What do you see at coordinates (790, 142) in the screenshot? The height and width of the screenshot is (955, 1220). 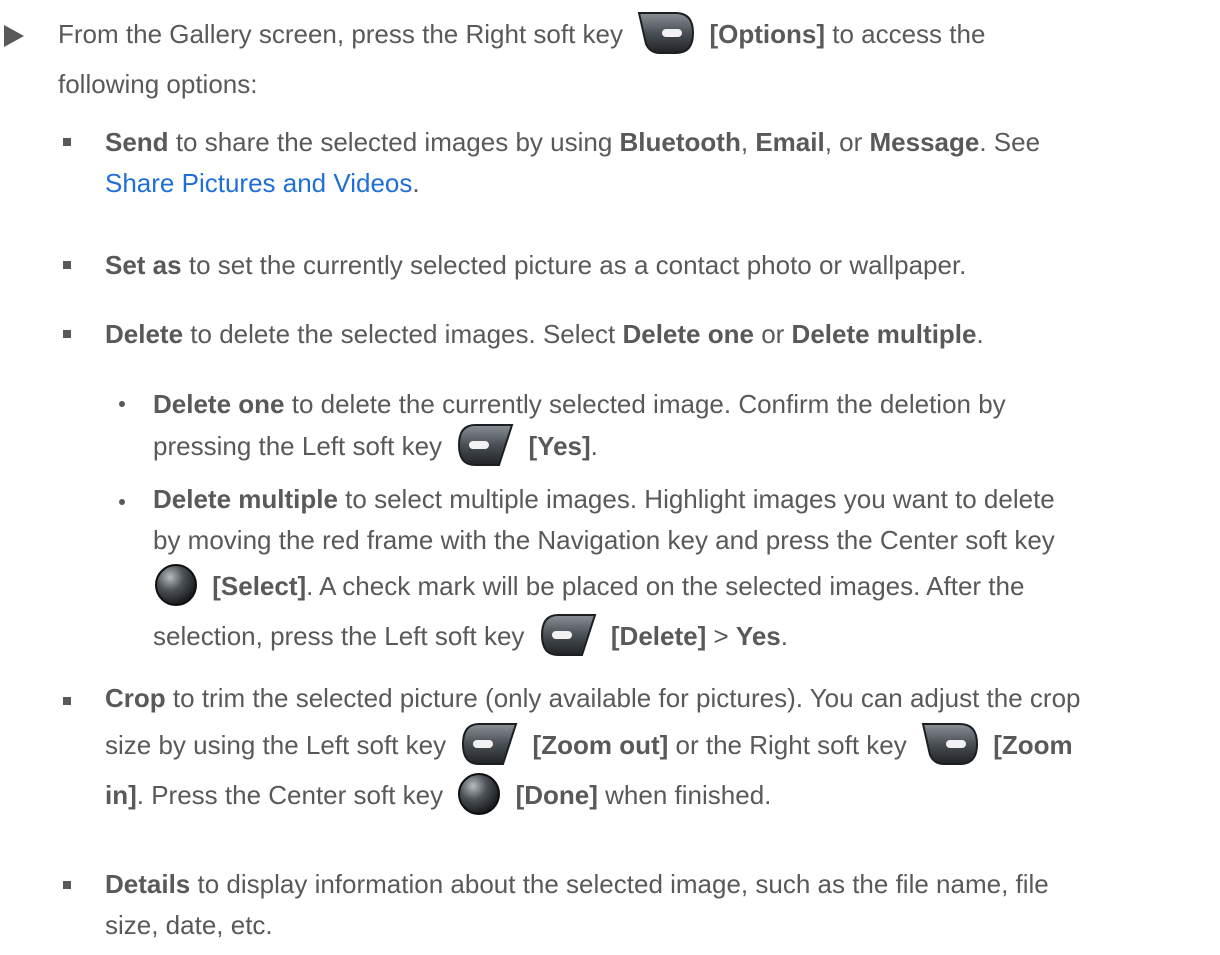 I see `term-email: Email` at bounding box center [790, 142].